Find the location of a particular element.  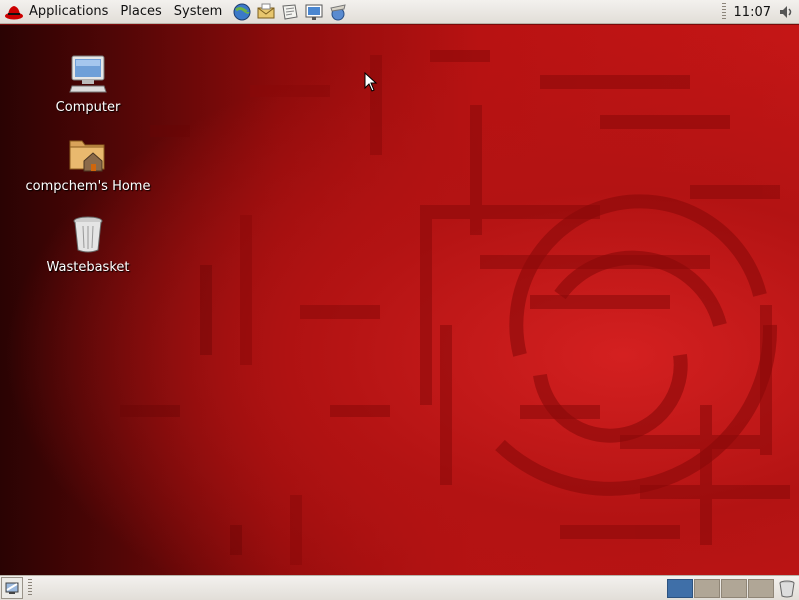

email-icon is located at coordinates (266, 10).